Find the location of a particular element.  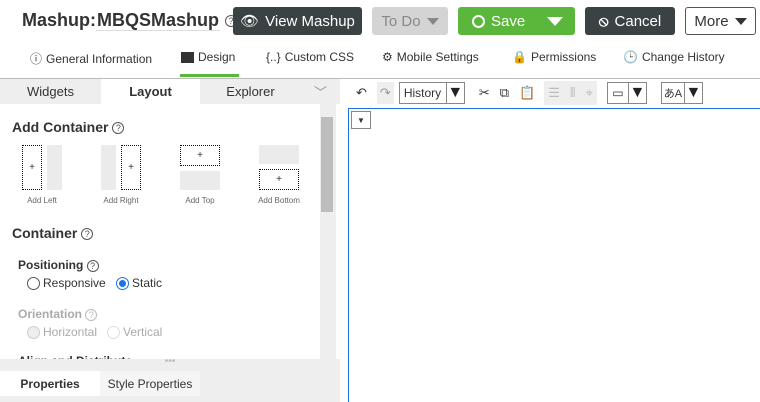

save-button: Save is located at coordinates (516, 21).